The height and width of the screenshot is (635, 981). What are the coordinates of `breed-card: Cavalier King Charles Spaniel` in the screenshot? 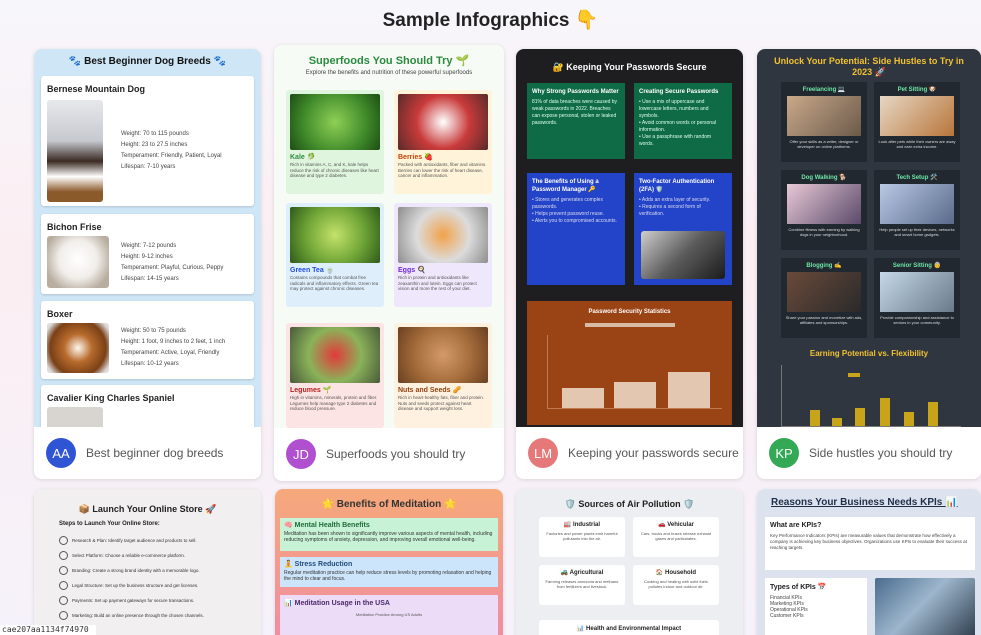 It's located at (147, 406).